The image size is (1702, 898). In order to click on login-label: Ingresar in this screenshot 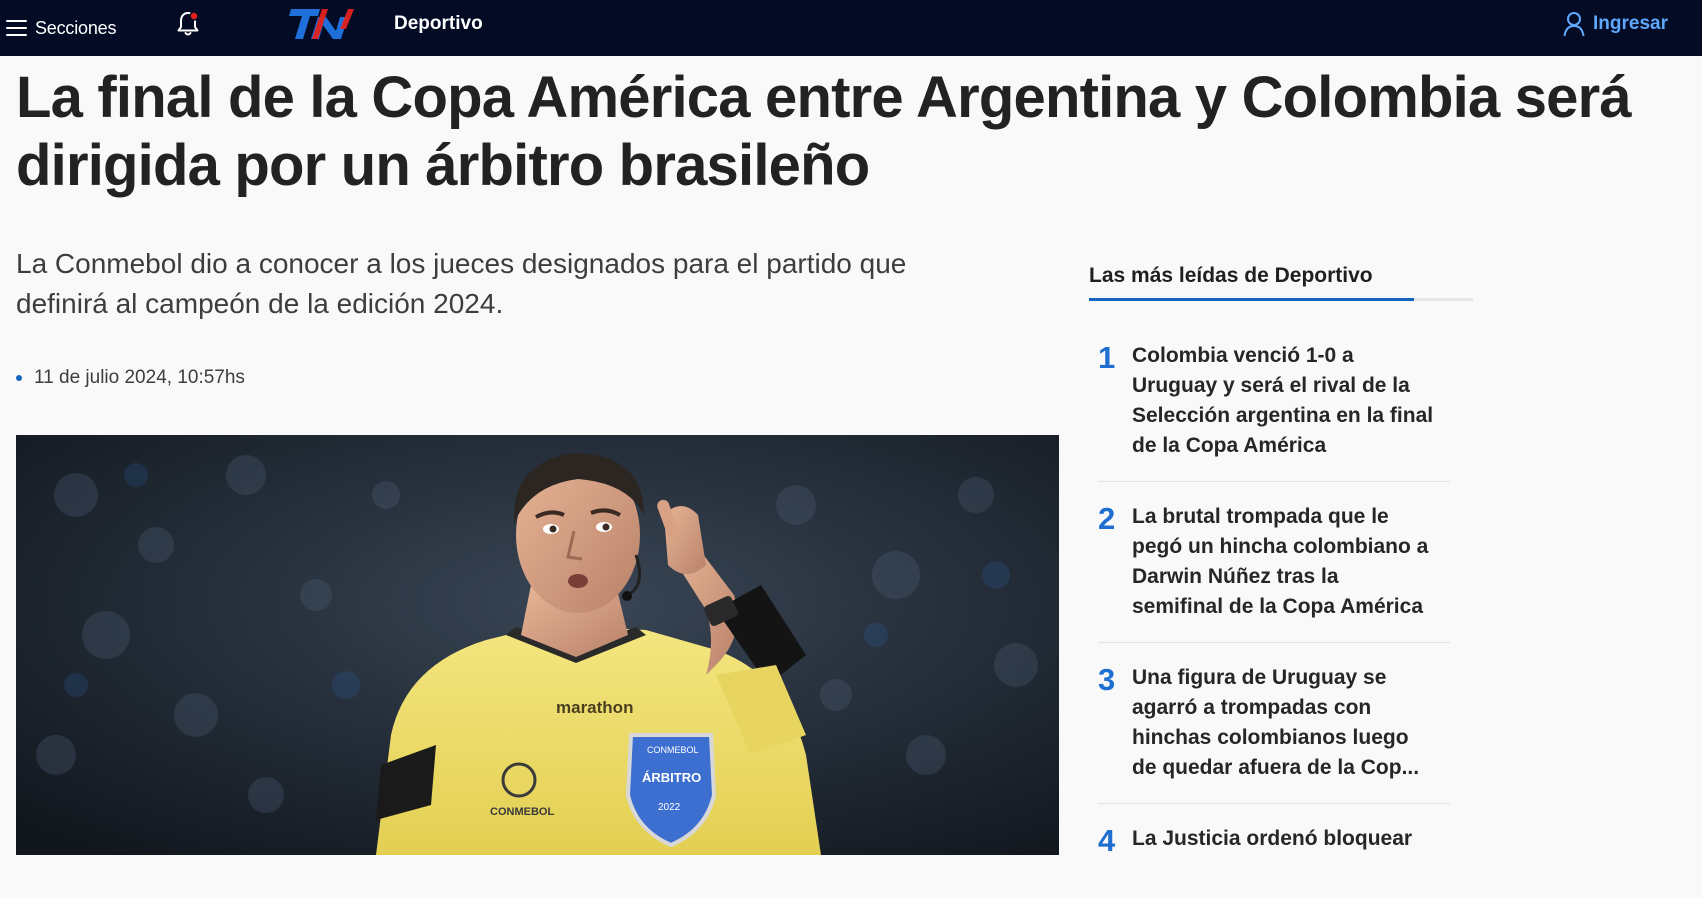, I will do `click(1630, 23)`.